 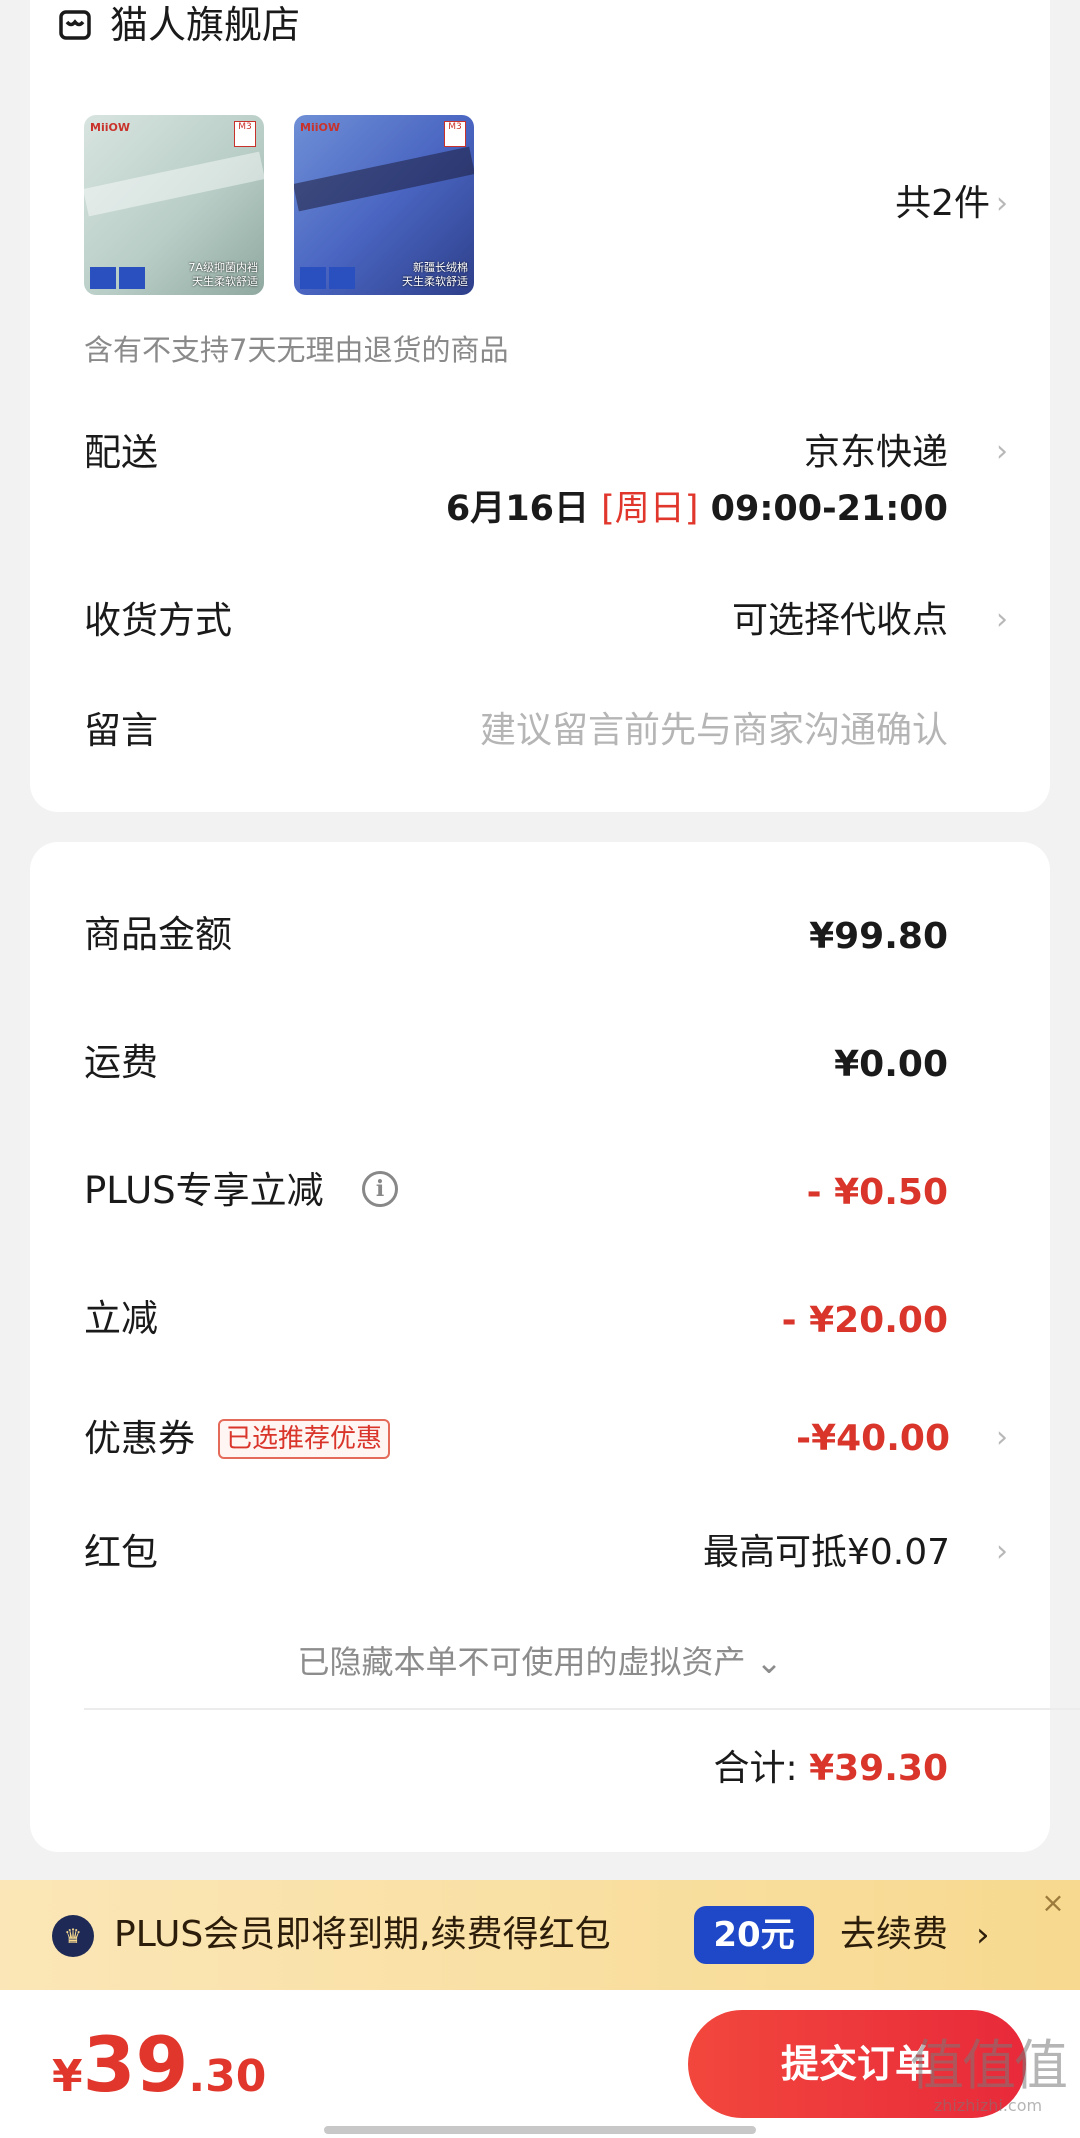 What do you see at coordinates (517, 509) in the screenshot?
I see `delivery-date: 6月16日` at bounding box center [517, 509].